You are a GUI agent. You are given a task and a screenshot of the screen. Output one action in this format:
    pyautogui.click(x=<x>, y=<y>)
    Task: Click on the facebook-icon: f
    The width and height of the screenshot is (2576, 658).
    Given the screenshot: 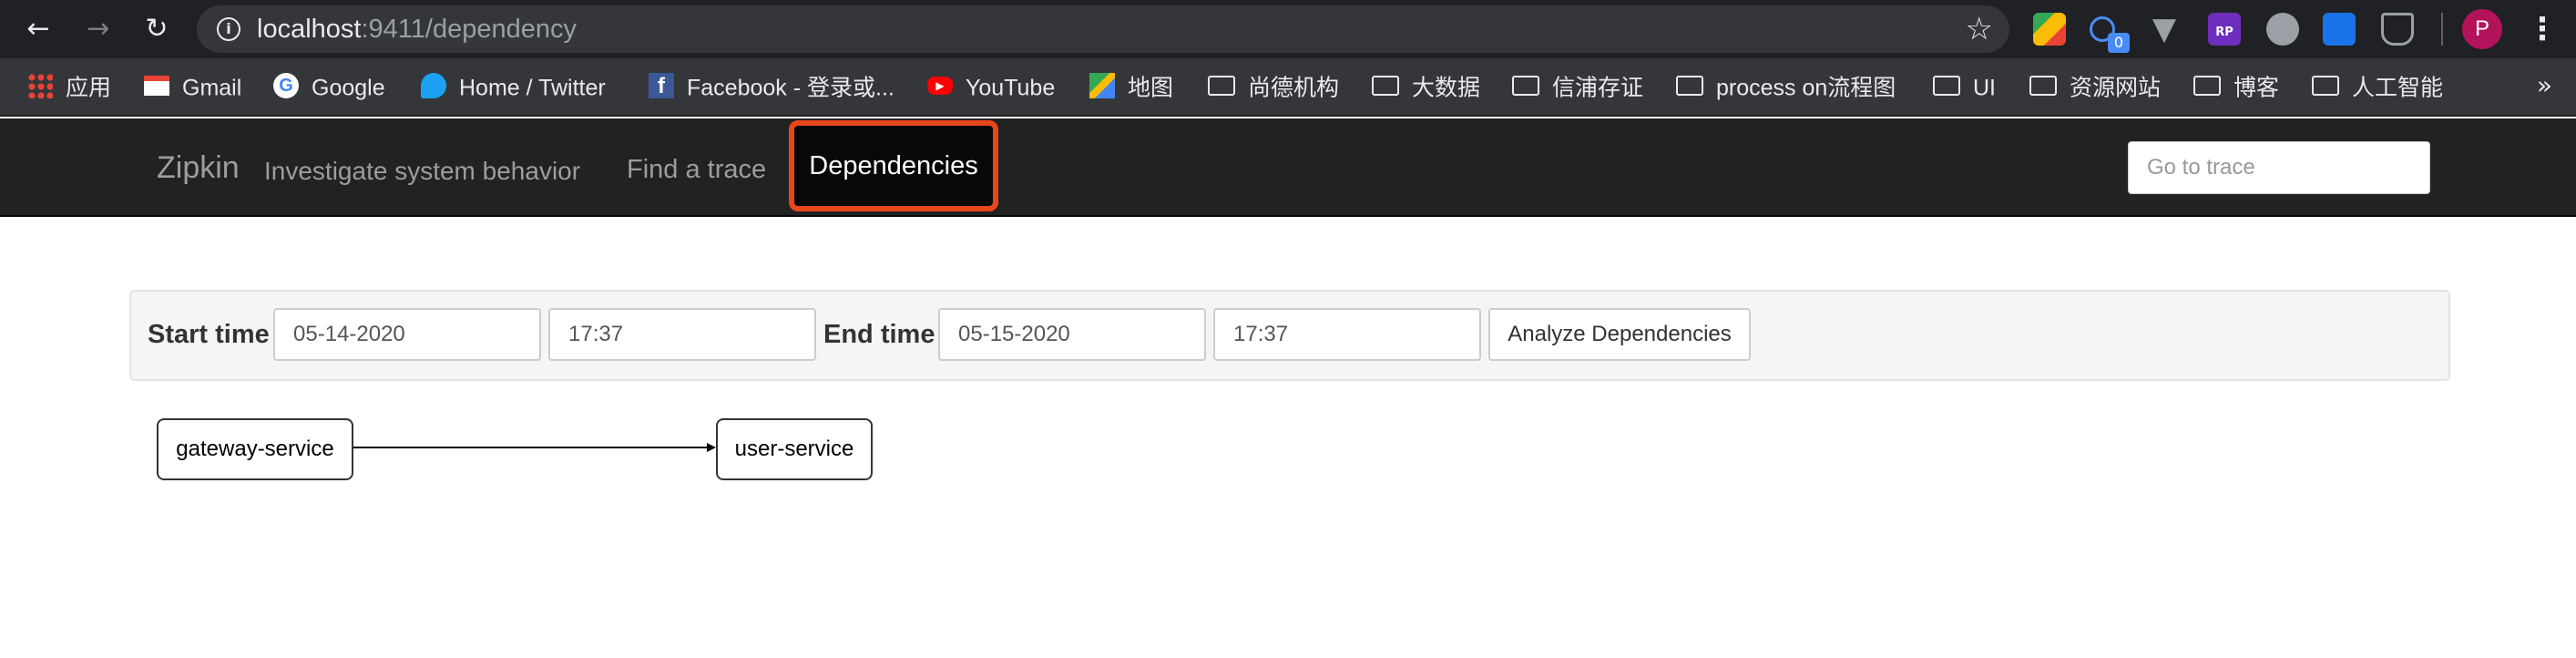 What is the action you would take?
    pyautogui.click(x=661, y=86)
    